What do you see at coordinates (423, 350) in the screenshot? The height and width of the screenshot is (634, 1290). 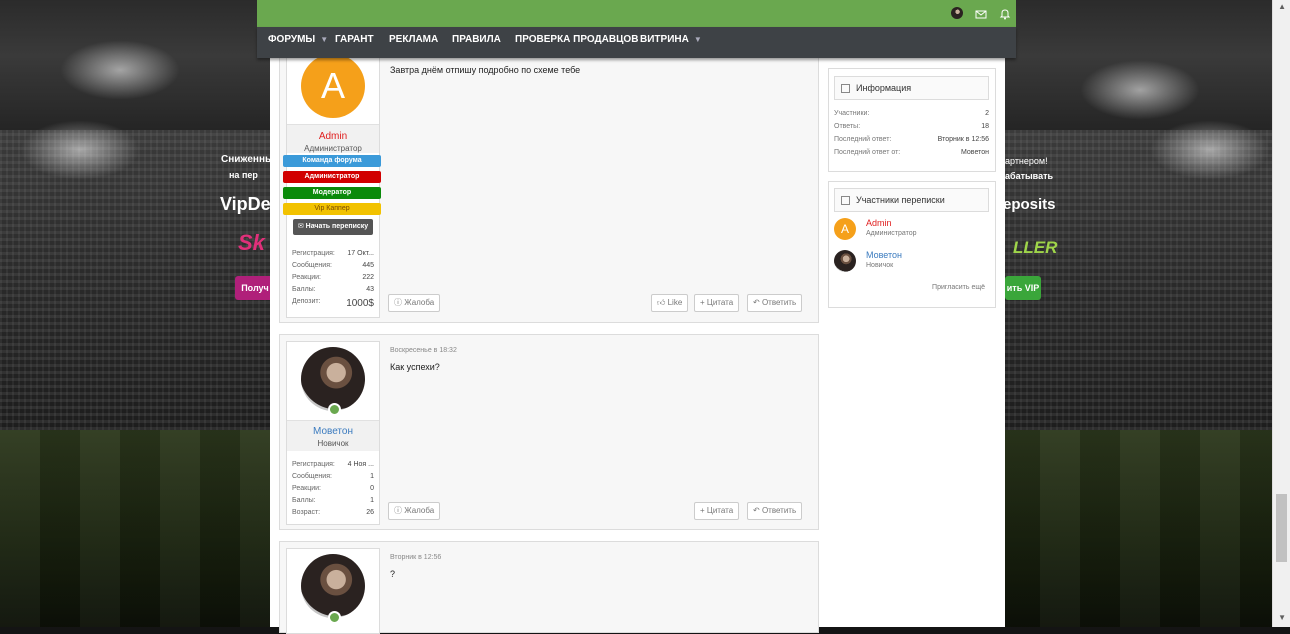 I see `post-time: Воскресенье в 18:32` at bounding box center [423, 350].